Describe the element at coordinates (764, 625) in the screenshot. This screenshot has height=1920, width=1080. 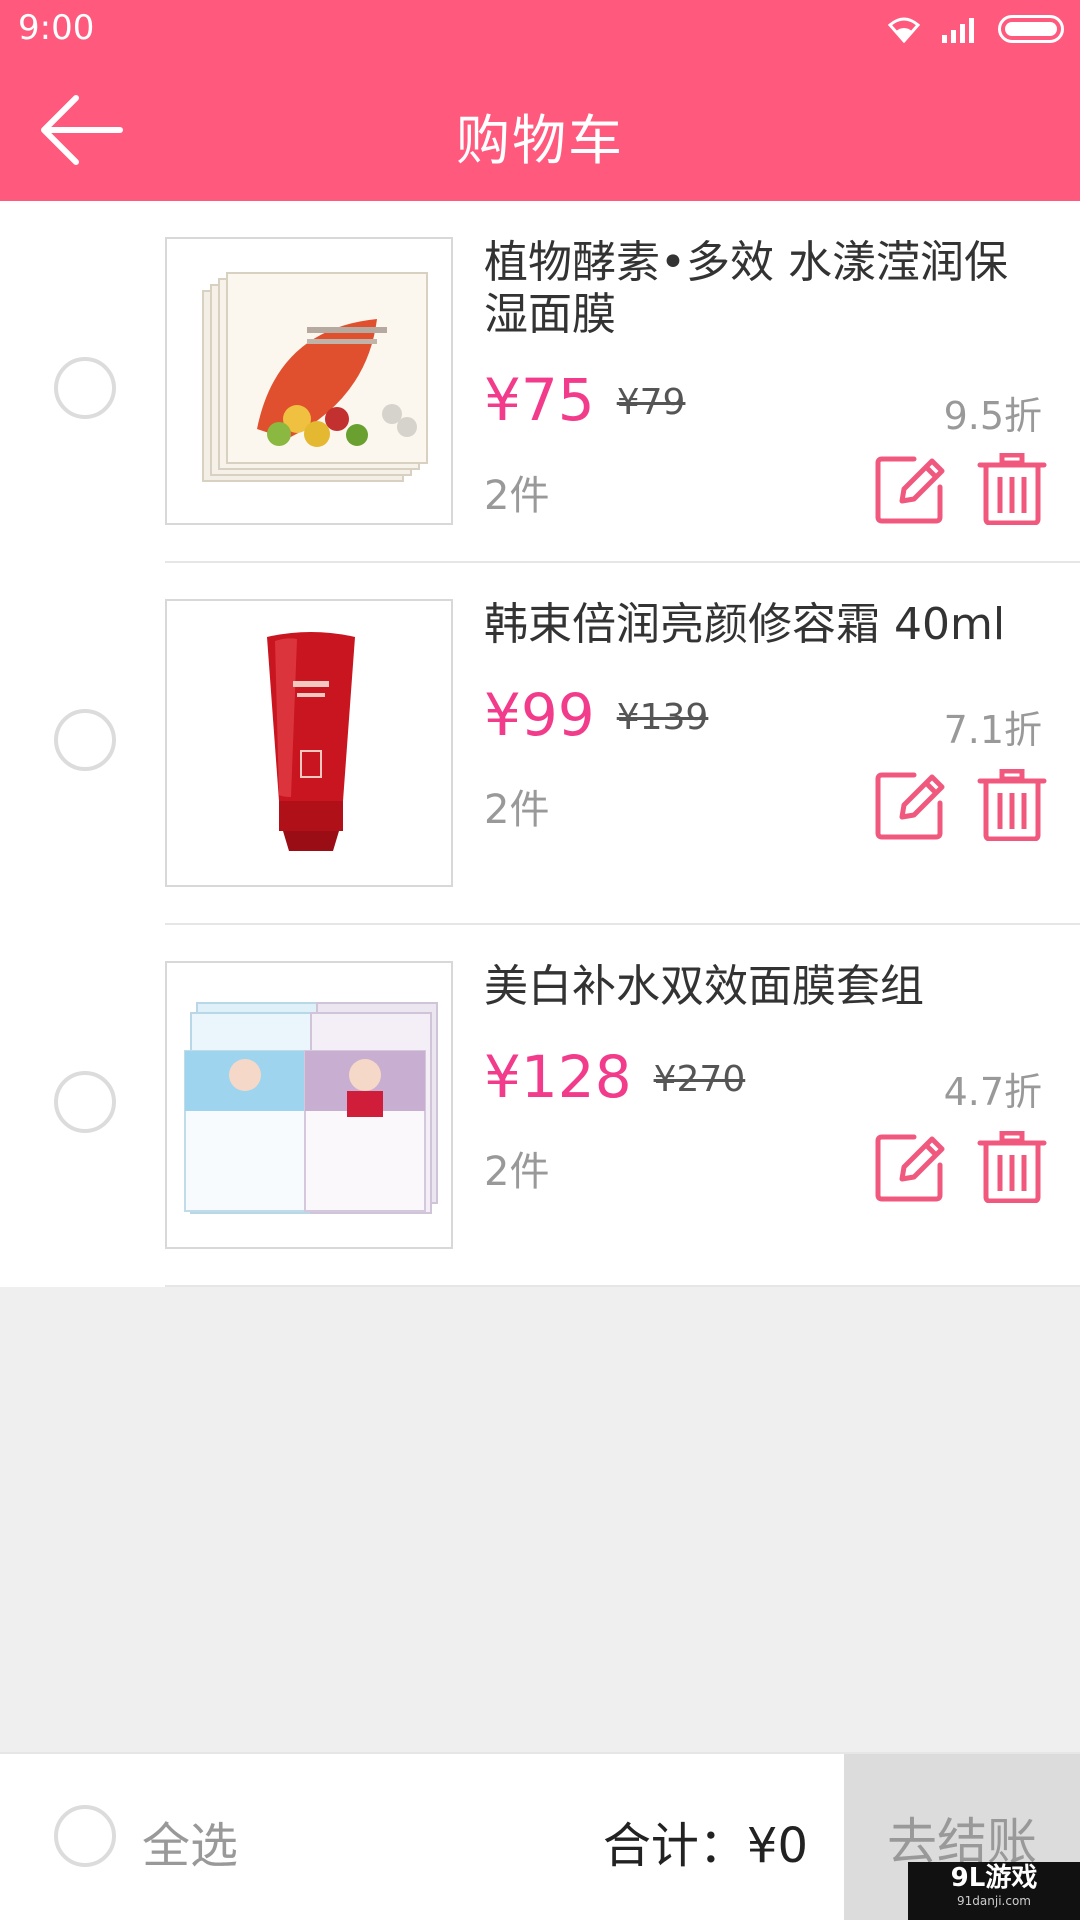
I see `product-name: 韩束倍润亮颜修容霜 40ml` at that location.